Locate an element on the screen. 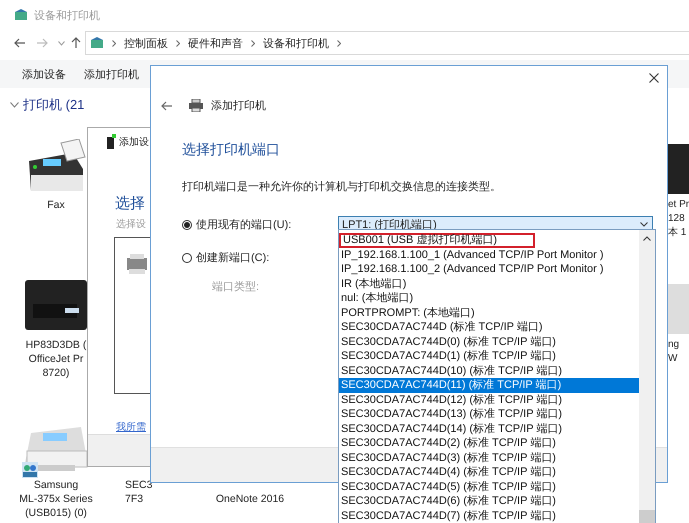  port-list-item: IP_192.168.1.100_2 (Advanced TCP/IP Port Monitor ) is located at coordinates (489, 269).